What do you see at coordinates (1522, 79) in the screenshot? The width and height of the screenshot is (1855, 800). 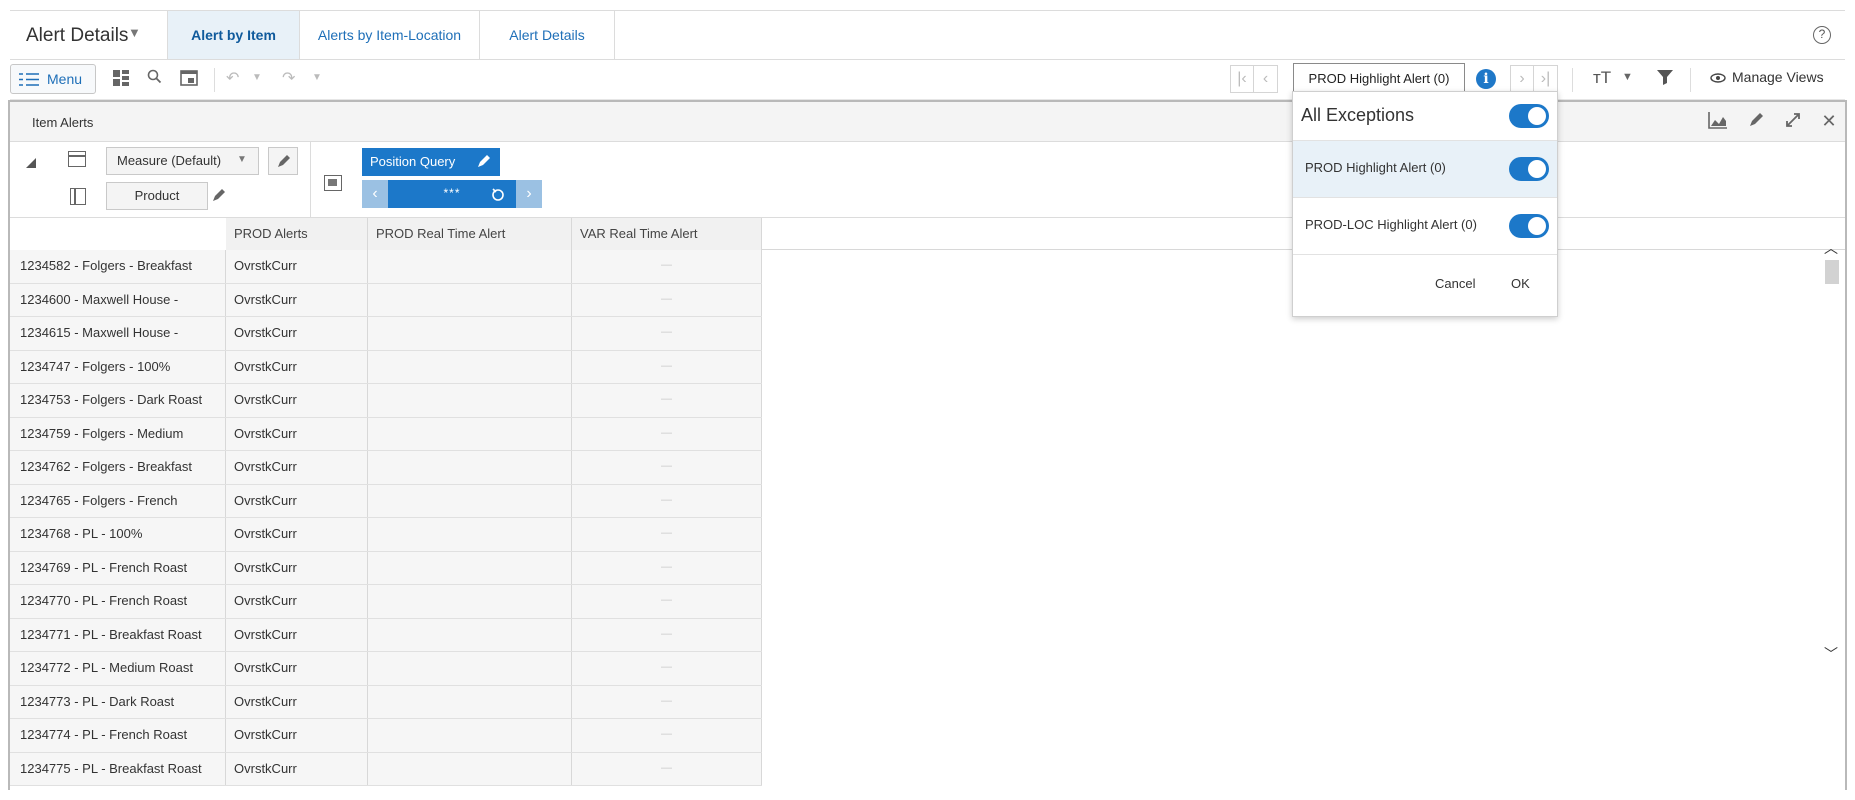 I see `next-icon: ›` at bounding box center [1522, 79].